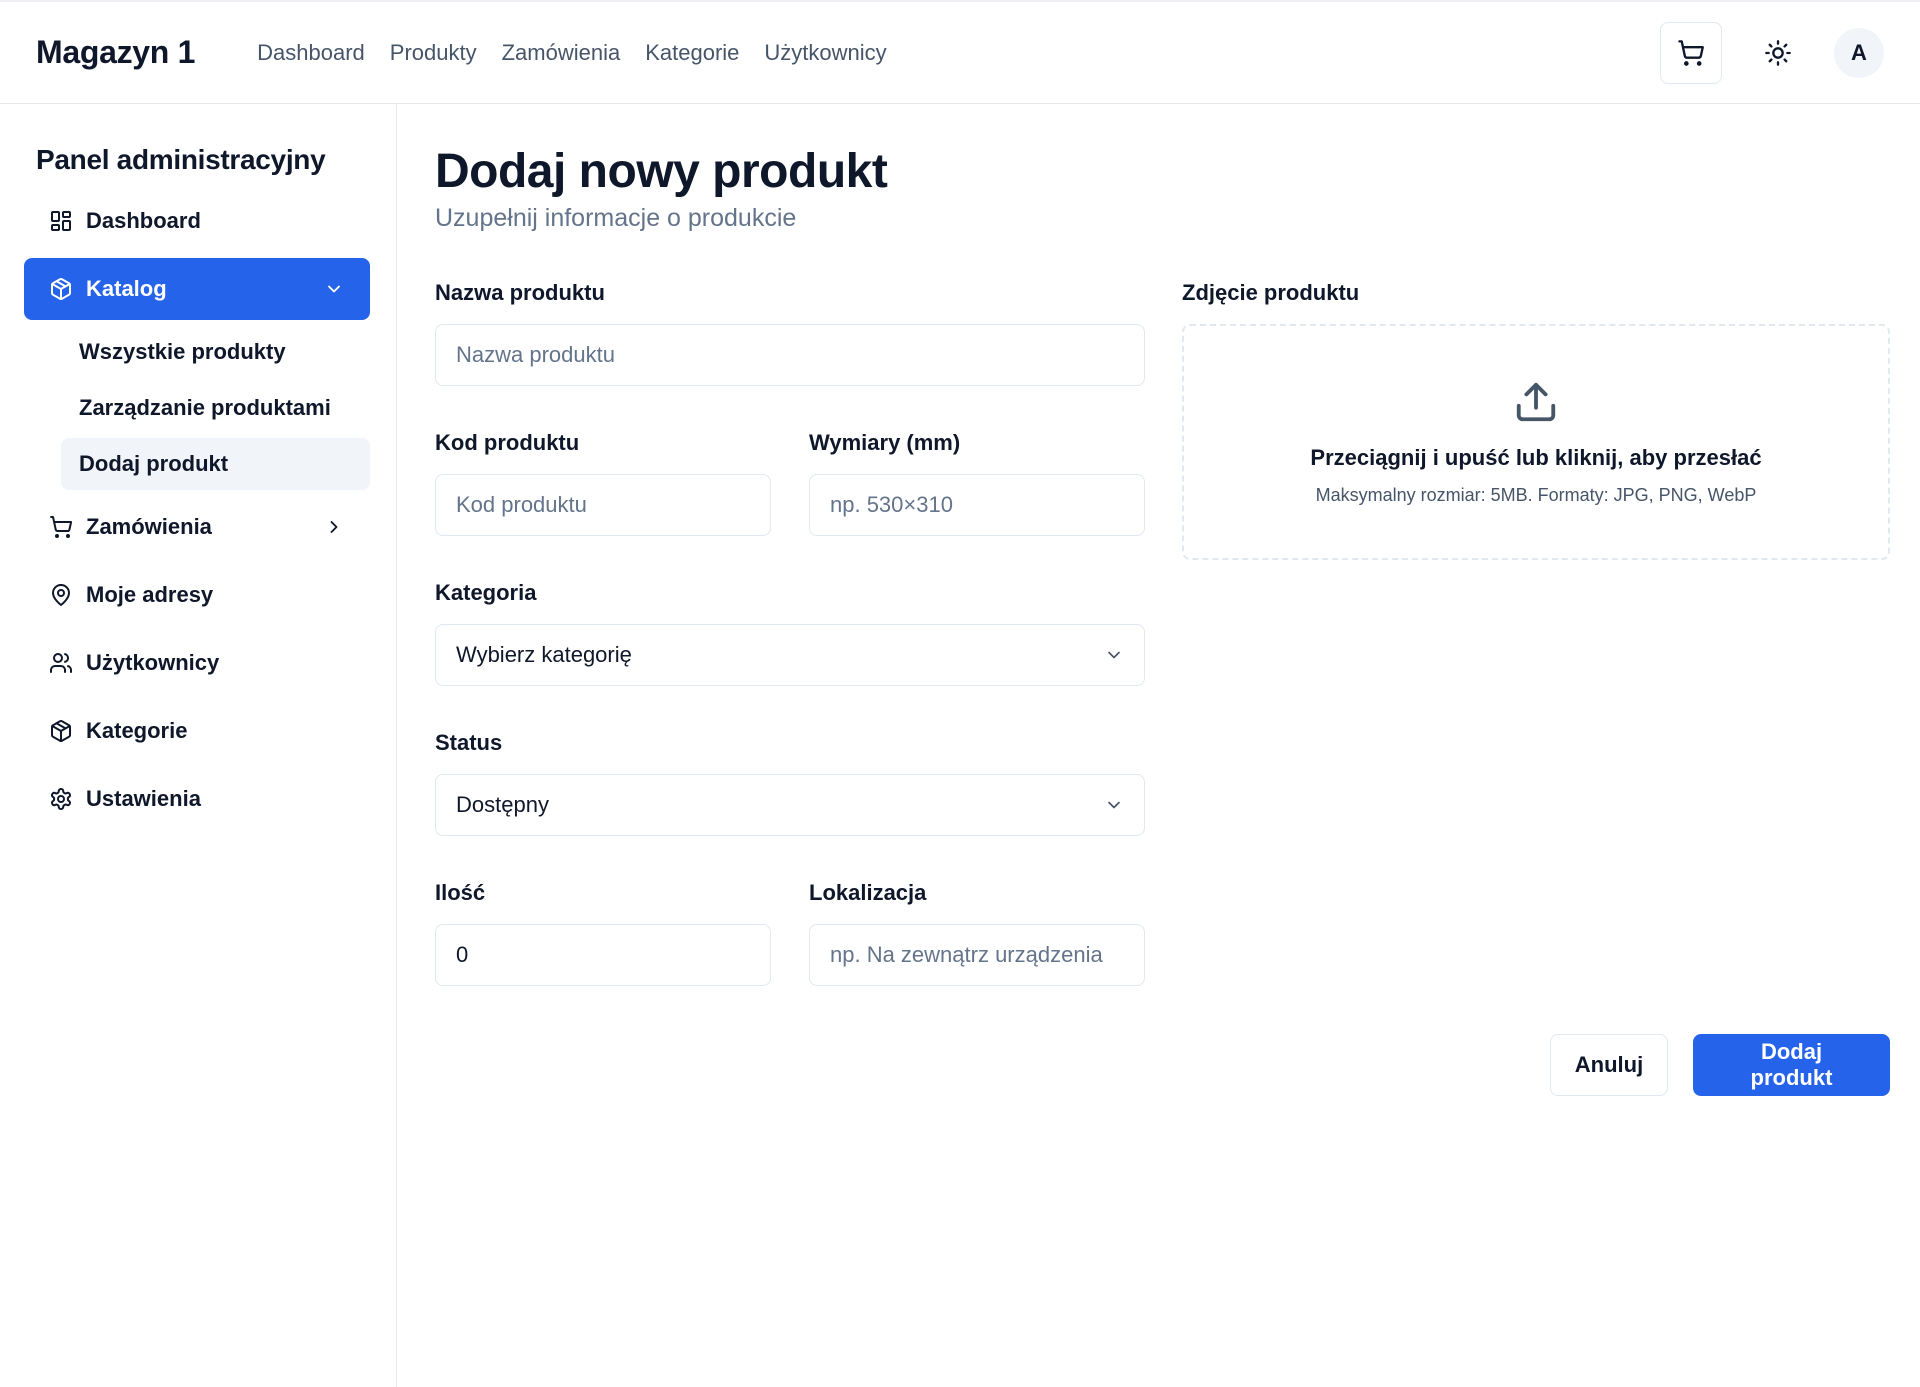  What do you see at coordinates (825, 53) in the screenshot?
I see `top-nav-users: Użytkownicy` at bounding box center [825, 53].